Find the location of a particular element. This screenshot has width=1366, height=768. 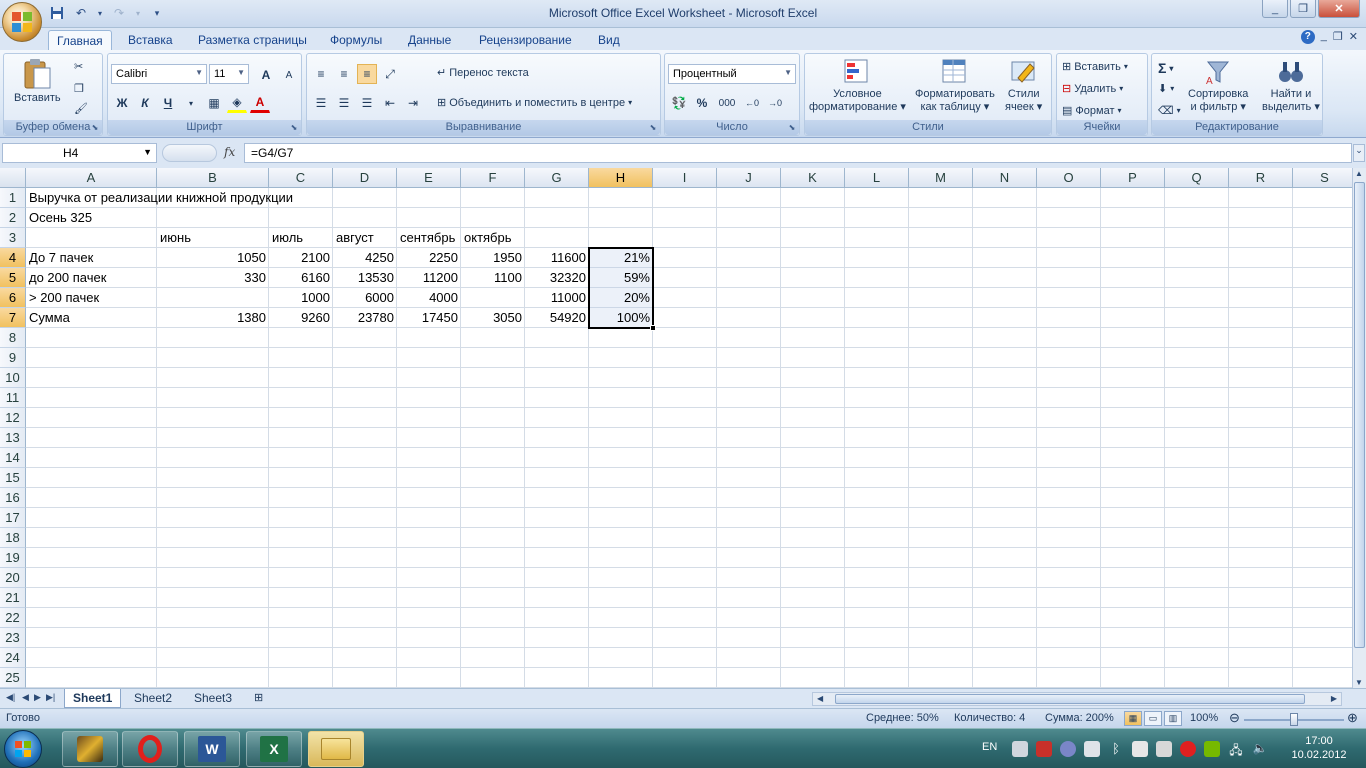

column-header: N is located at coordinates (1005, 178).